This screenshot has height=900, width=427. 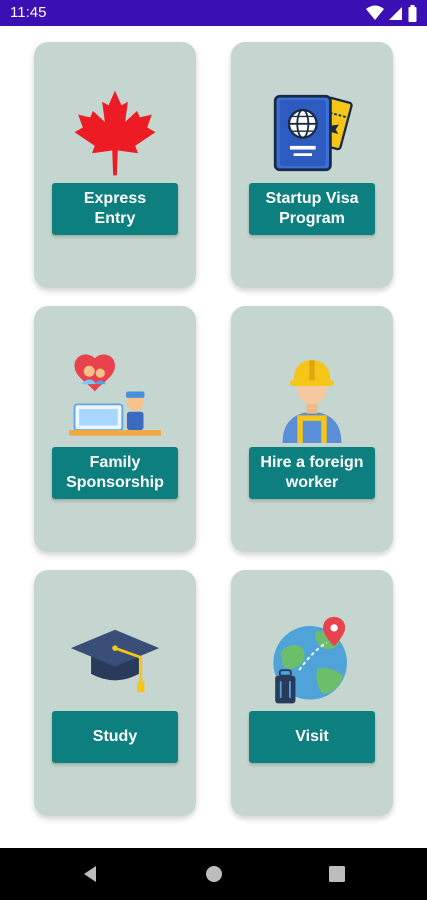 I want to click on maple-leaf-icon, so click(x=115, y=133).